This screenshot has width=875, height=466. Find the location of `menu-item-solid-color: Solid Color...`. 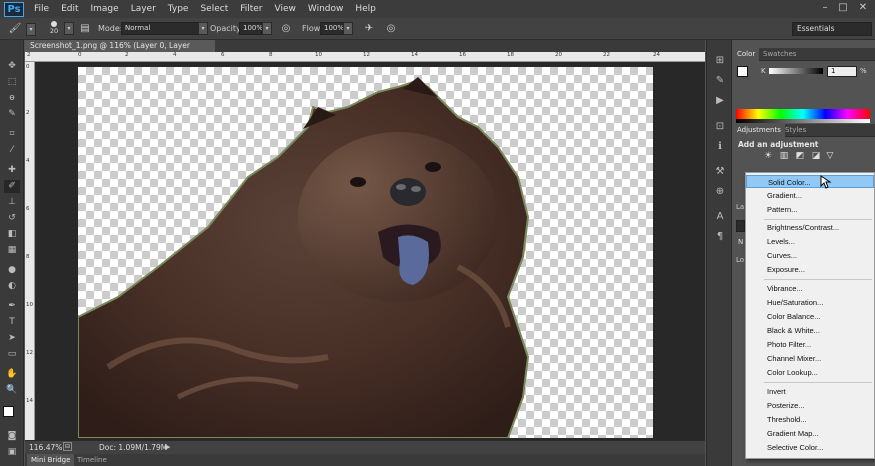

menu-item-solid-color: Solid Color... is located at coordinates (810, 181).